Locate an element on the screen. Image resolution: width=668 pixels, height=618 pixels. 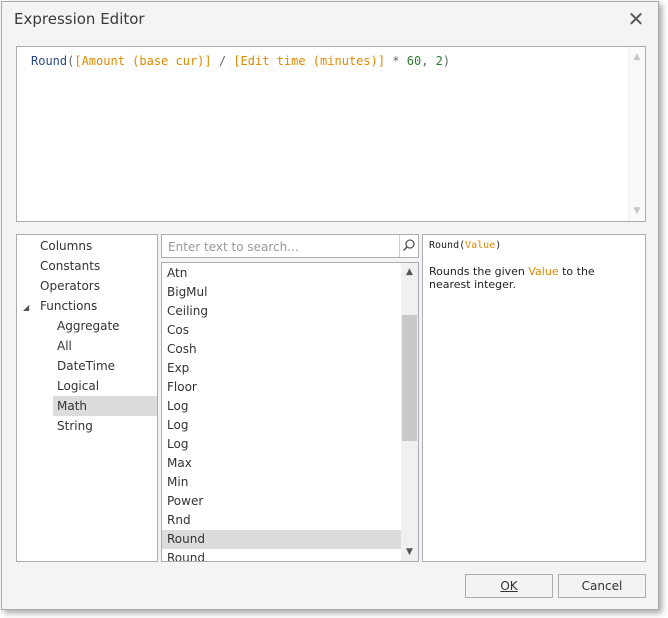
desc-text-before: Rounds the given is located at coordinates (479, 271).